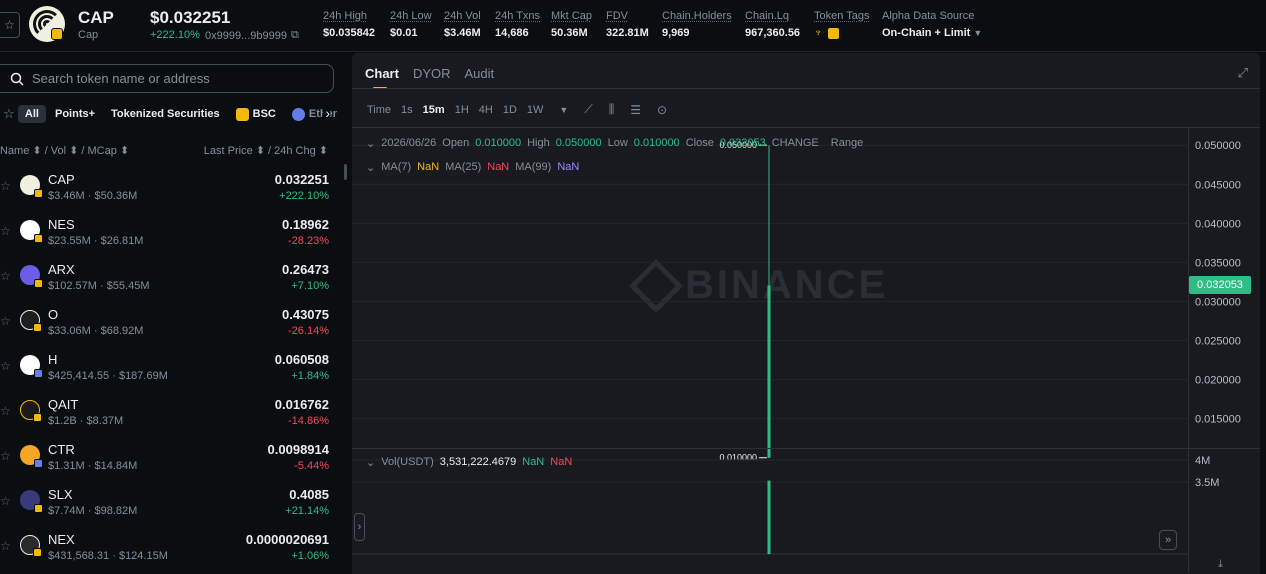 The height and width of the screenshot is (574, 1266). I want to click on tab-dyor: DYOR, so click(432, 77).